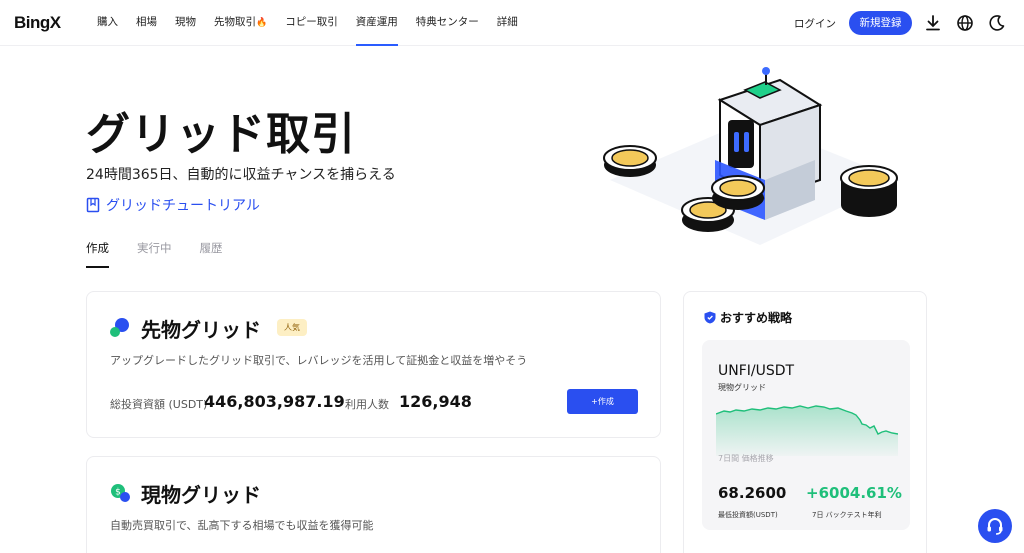 This screenshot has height=553, width=1024. What do you see at coordinates (146, 23) in the screenshot?
I see `menu-item-market: 相場` at bounding box center [146, 23].